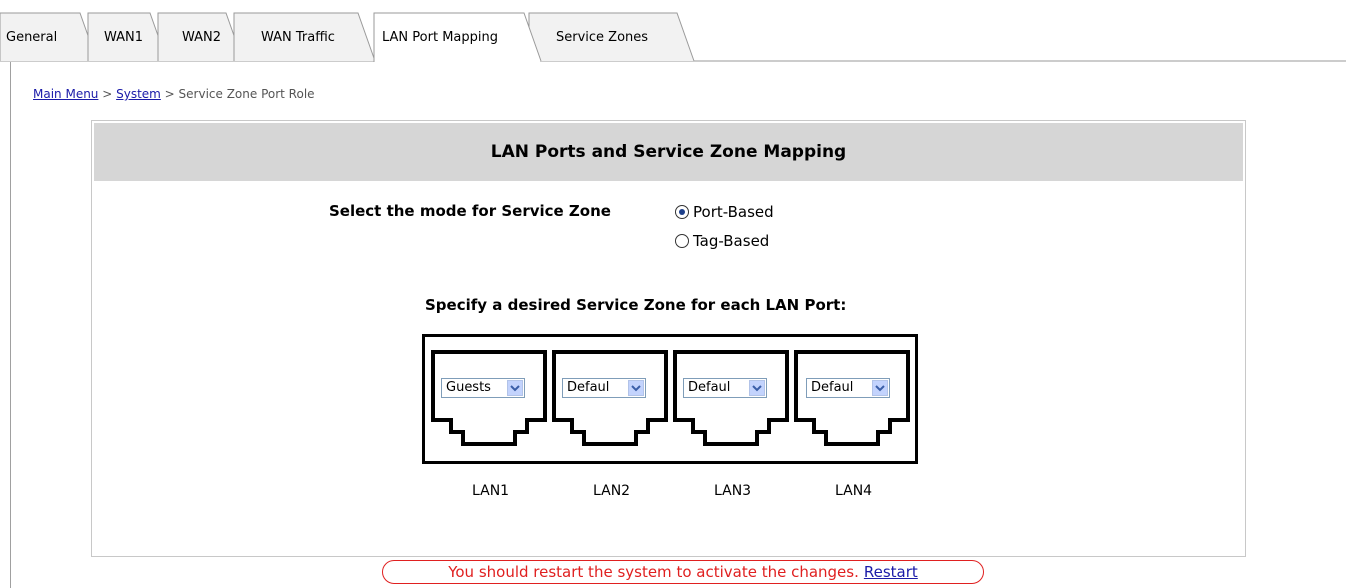 The height and width of the screenshot is (588, 1346). What do you see at coordinates (668, 152) in the screenshot?
I see `panel-title: LAN Ports and Service Zone Mapping` at bounding box center [668, 152].